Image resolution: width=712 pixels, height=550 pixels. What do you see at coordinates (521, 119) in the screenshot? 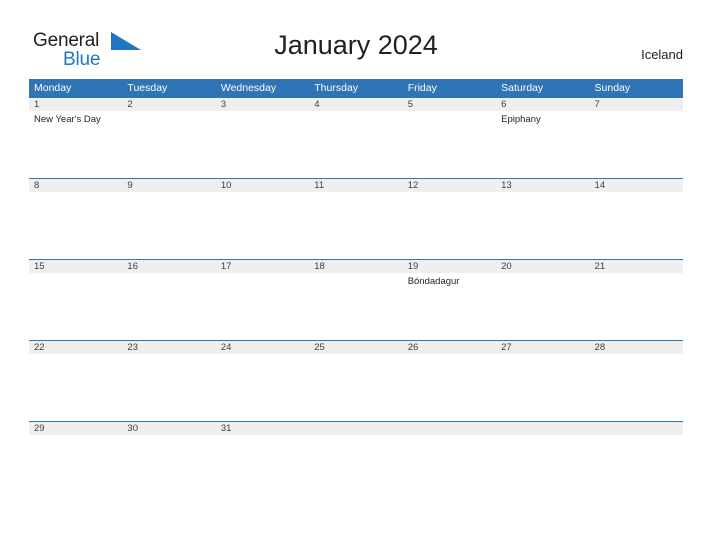
I see `day-event-label: Epiphany` at bounding box center [521, 119].